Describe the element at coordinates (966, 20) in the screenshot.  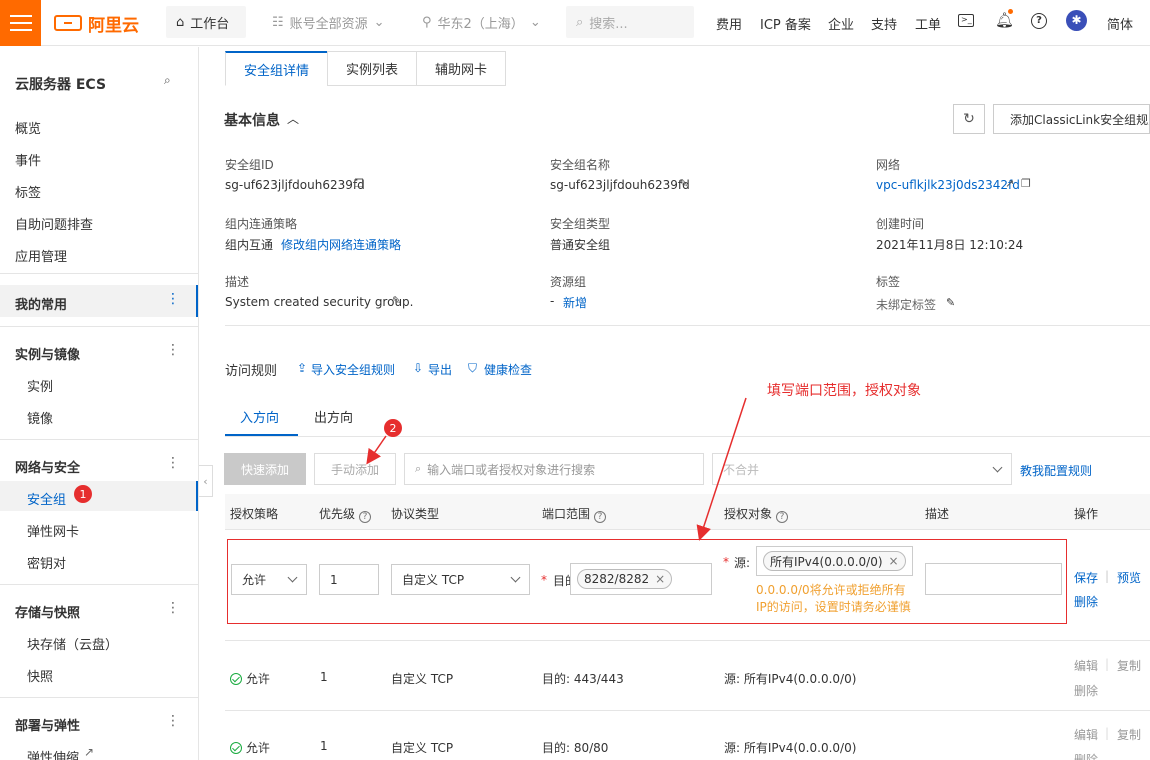
I see `terminal-icon: >_` at that location.